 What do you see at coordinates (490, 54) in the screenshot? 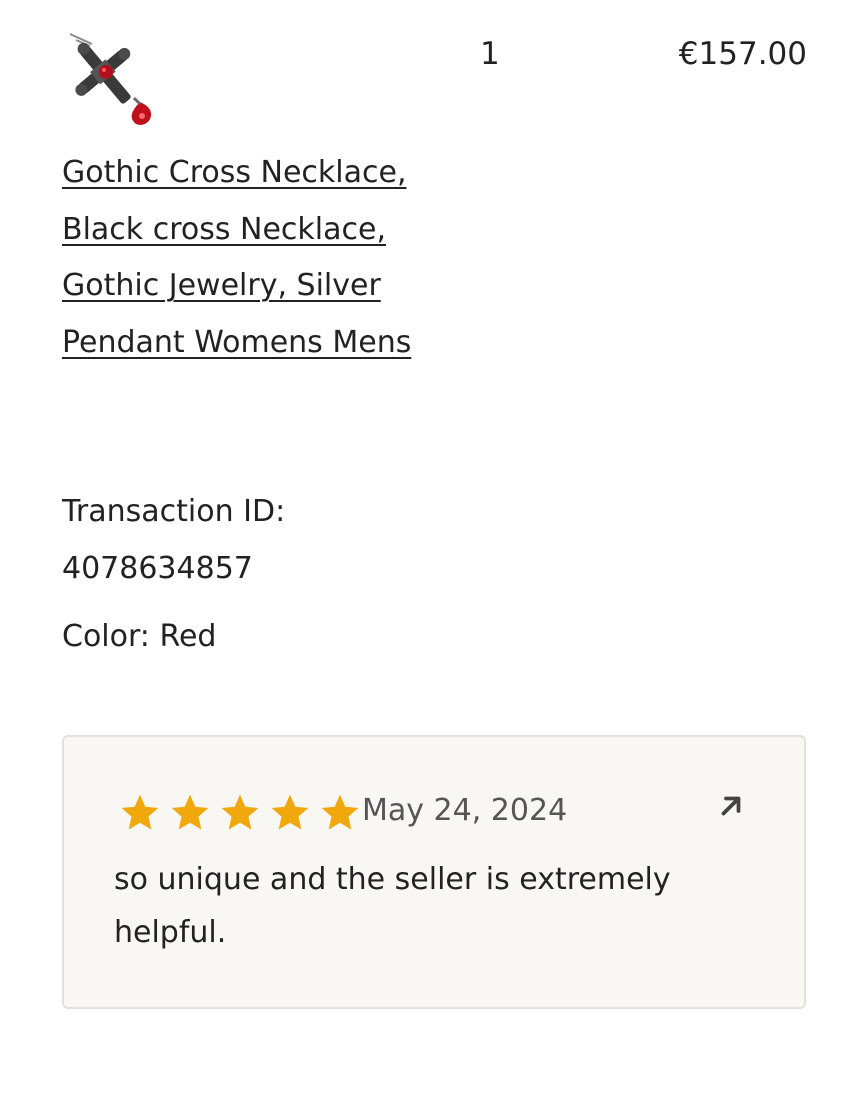
I see `item-quantity: 1` at bounding box center [490, 54].